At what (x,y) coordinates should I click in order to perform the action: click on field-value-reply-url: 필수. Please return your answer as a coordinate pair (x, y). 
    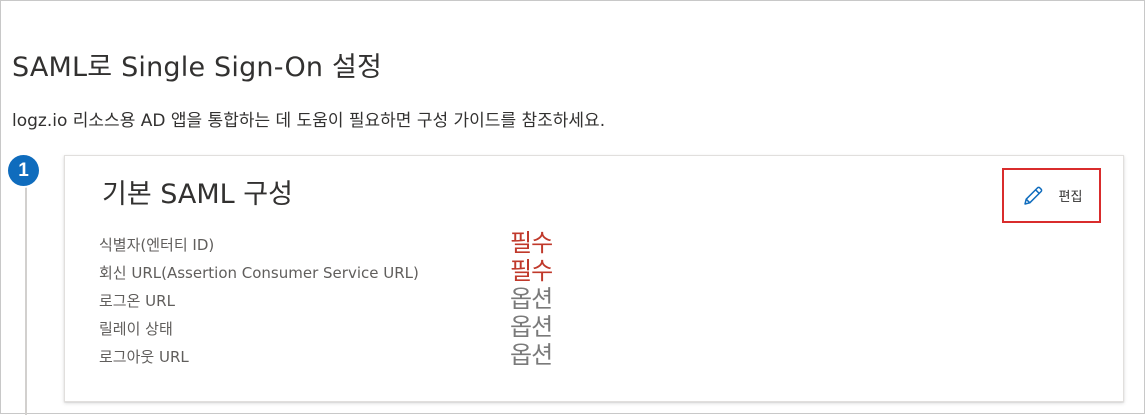
    Looking at the image, I should click on (531, 271).